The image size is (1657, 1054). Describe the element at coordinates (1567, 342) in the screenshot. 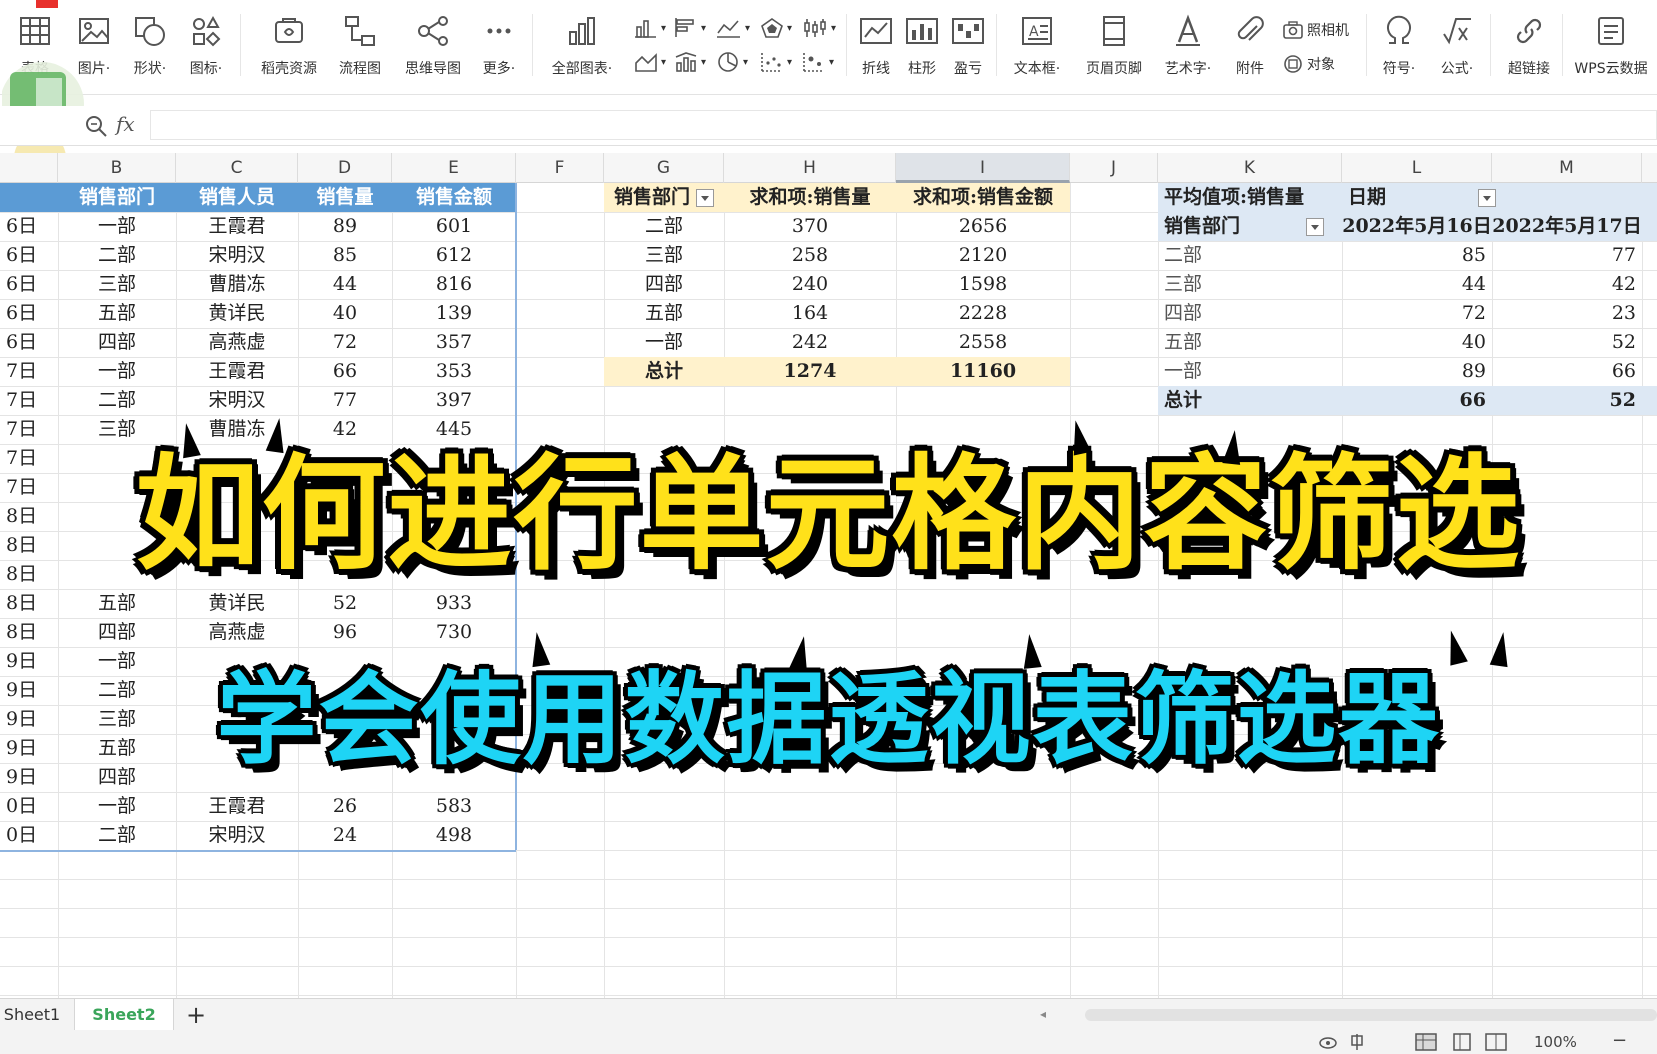

I see `pivot2-value-cell: 52` at that location.